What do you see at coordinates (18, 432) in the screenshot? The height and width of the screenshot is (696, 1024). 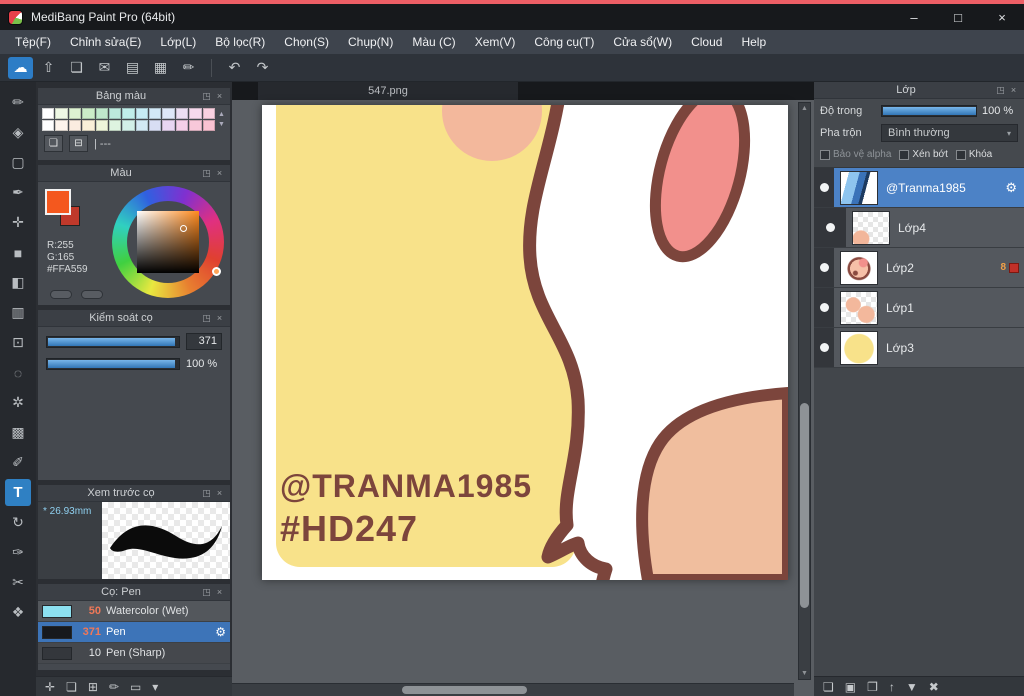 I see `pattern-tool: ▩` at bounding box center [18, 432].